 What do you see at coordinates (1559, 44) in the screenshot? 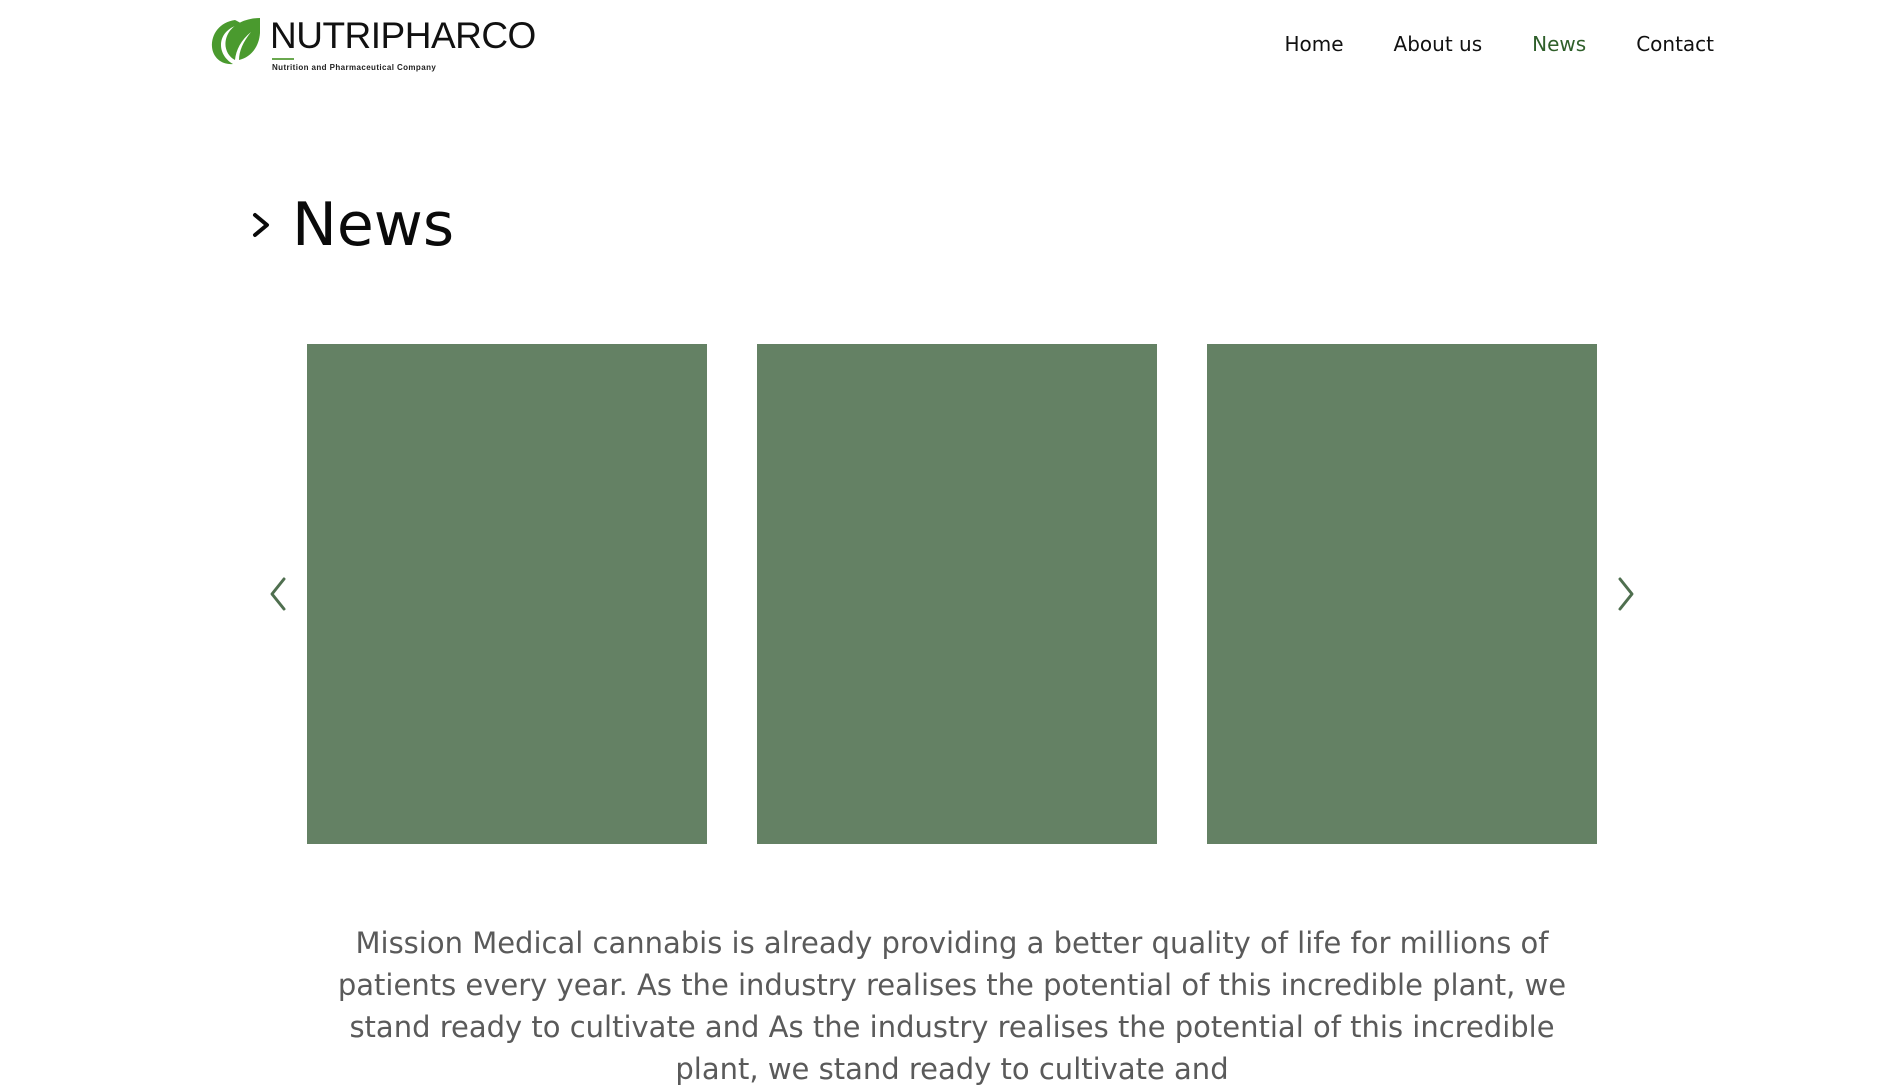
I see `nav-item-news: News` at bounding box center [1559, 44].